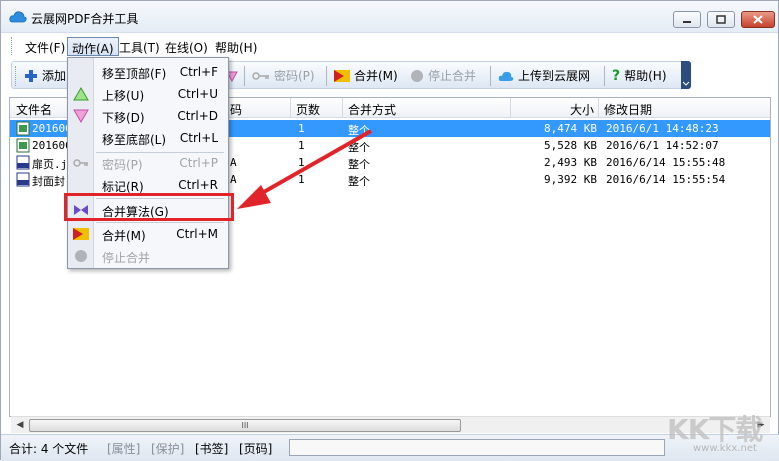  What do you see at coordinates (452, 76) in the screenshot?
I see `stop-merge-label: 停止合并` at bounding box center [452, 76].